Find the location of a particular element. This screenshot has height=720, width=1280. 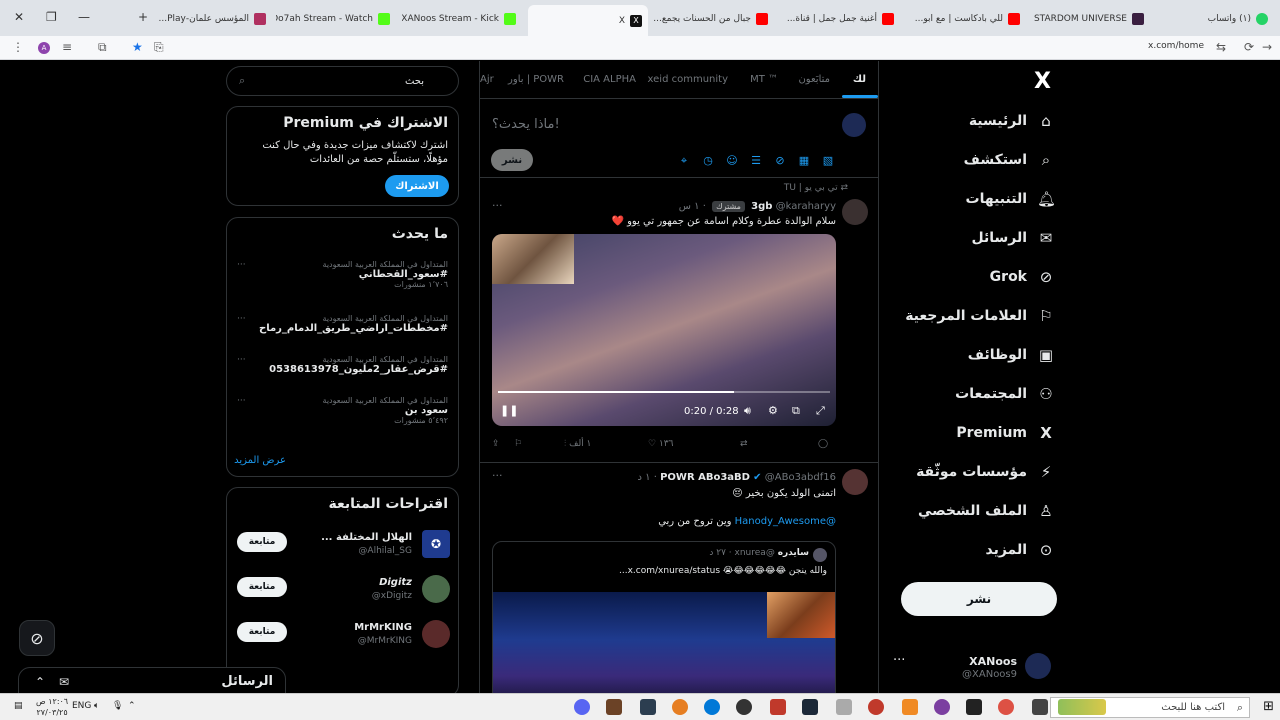

avatar is located at coordinates (855, 482).